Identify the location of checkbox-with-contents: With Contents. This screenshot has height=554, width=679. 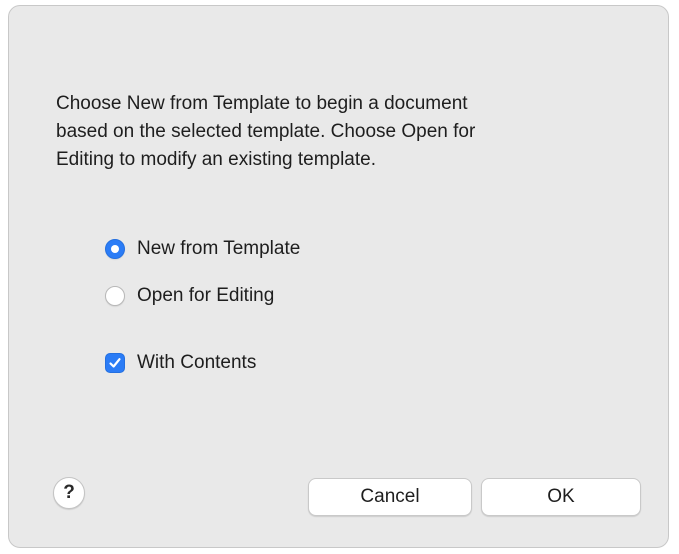
(180, 363).